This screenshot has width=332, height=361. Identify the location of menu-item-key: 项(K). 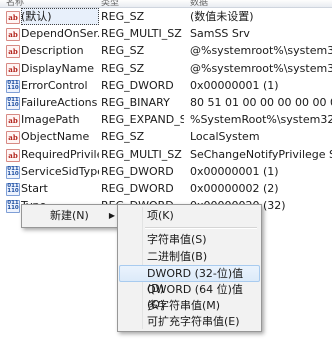
(189, 215).